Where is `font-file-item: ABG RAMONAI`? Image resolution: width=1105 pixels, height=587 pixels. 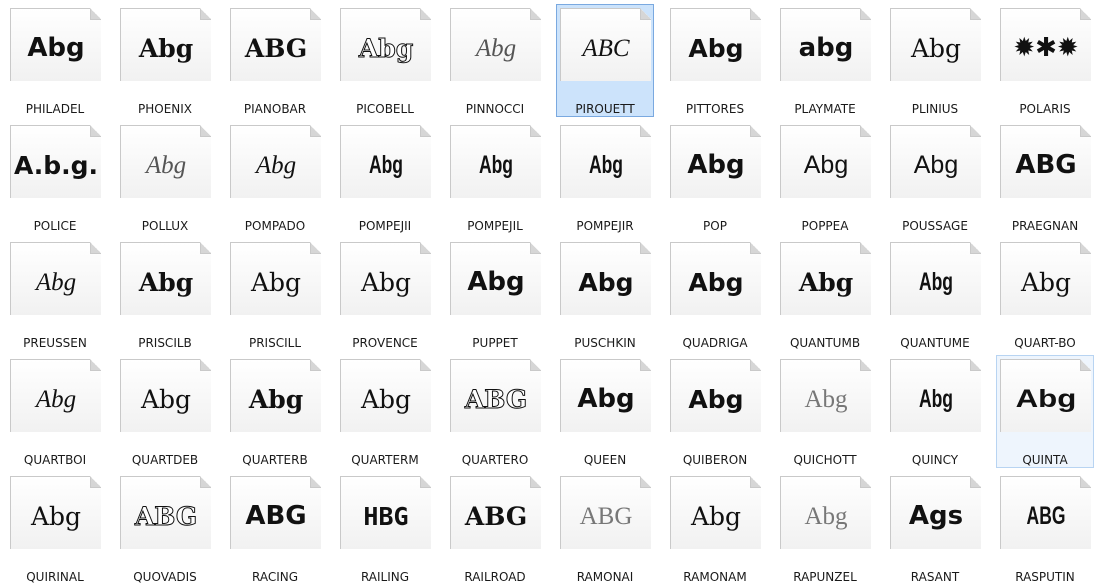 font-file-item: ABG RAMONAI is located at coordinates (605, 528).